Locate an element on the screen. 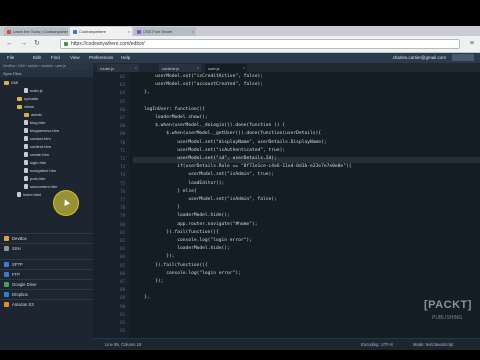  tree-item: uploads is located at coordinates (27, 98).